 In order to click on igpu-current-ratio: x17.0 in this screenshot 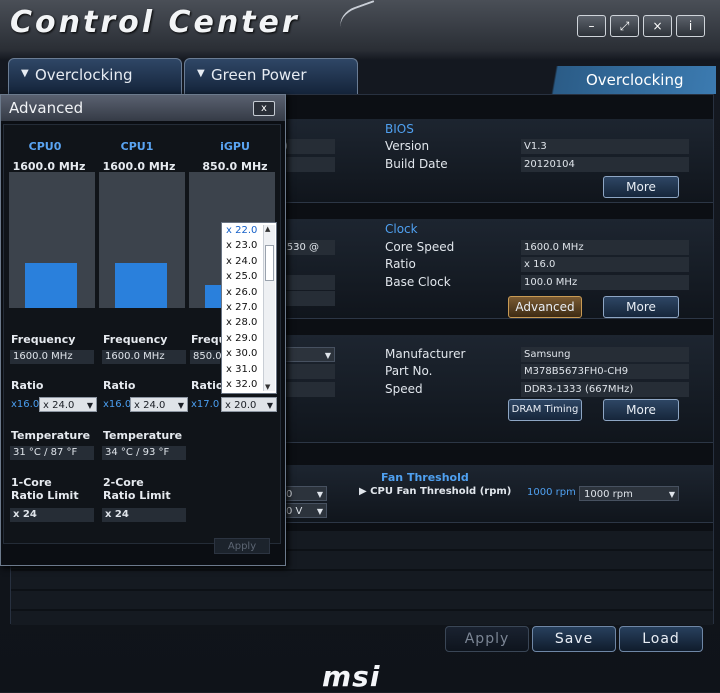, I will do `click(205, 404)`.